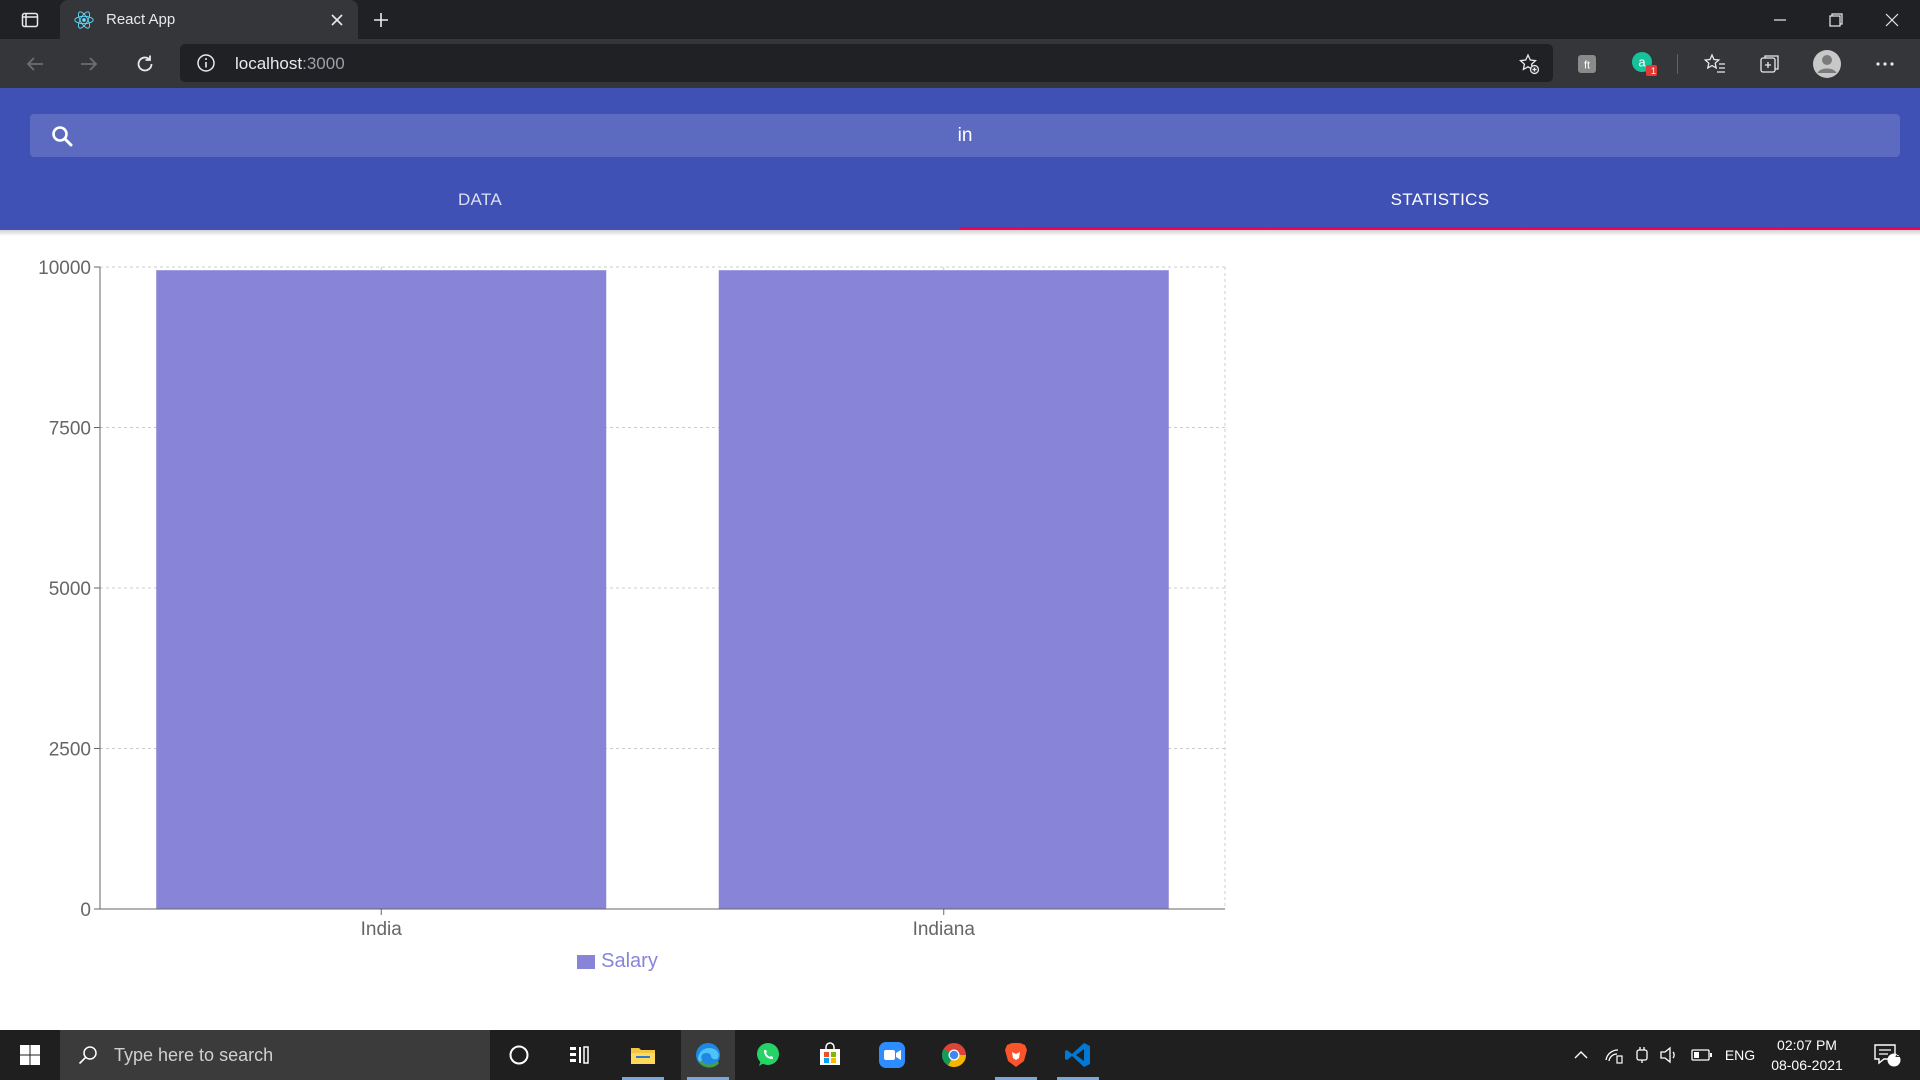 This screenshot has height=1080, width=1920. I want to click on power-plug-icon, so click(1642, 1055).